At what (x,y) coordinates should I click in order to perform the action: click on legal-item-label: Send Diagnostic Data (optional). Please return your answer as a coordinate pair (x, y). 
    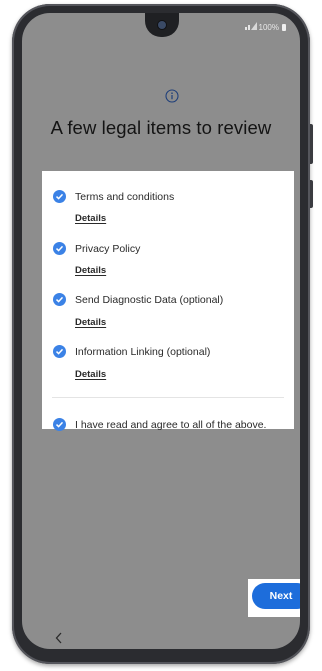
    Looking at the image, I should click on (149, 300).